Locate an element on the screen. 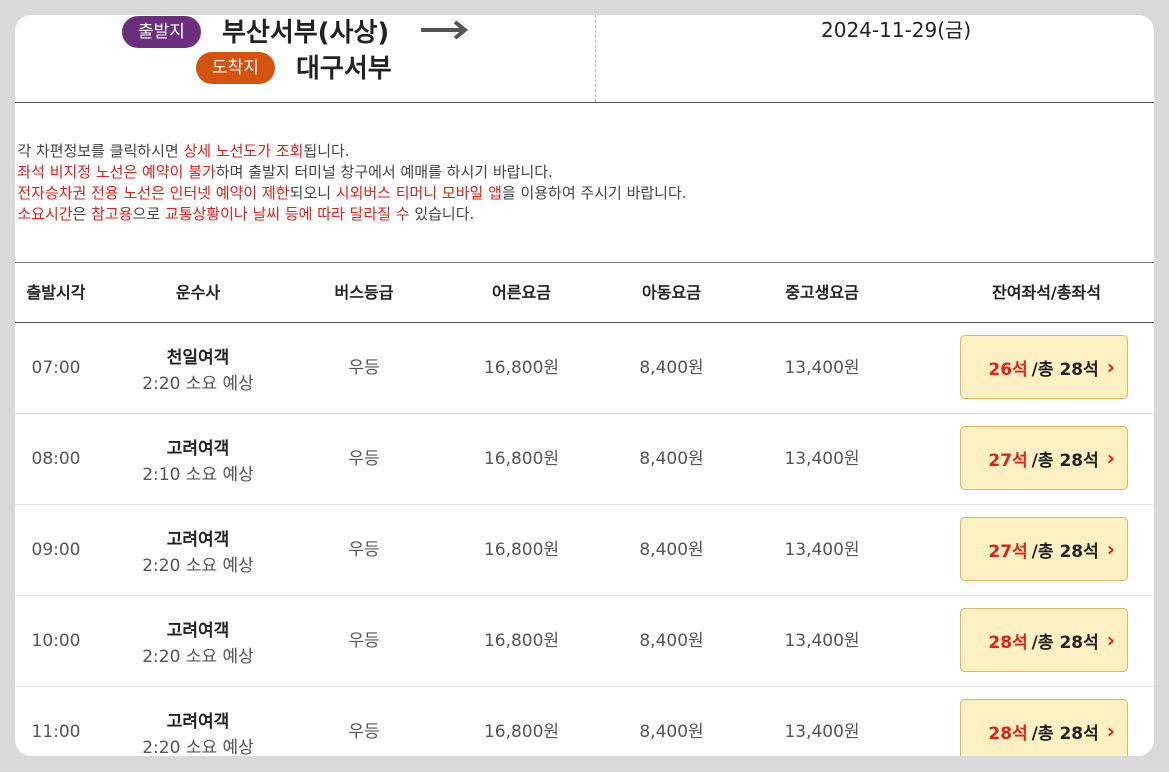 The image size is (1169, 772). notice-highlight: 시외버스 티머니 모바일 앱 is located at coordinates (418, 193).